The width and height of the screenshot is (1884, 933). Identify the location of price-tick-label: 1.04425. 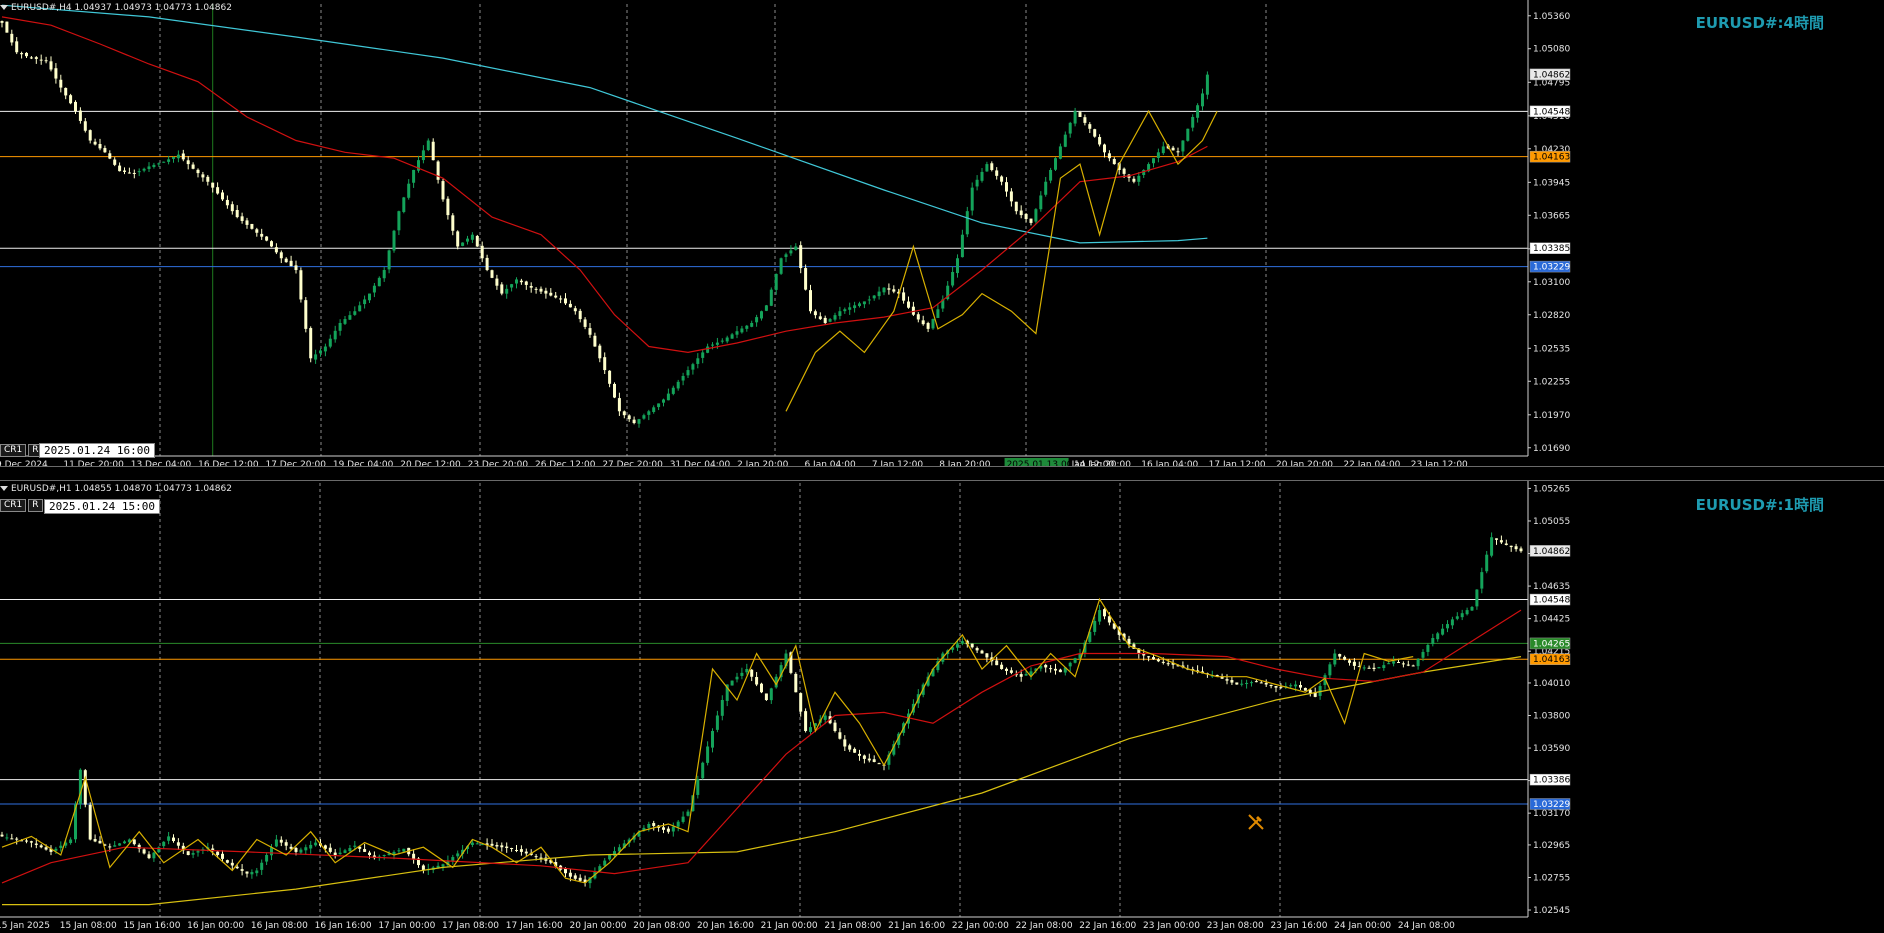
(1551, 620).